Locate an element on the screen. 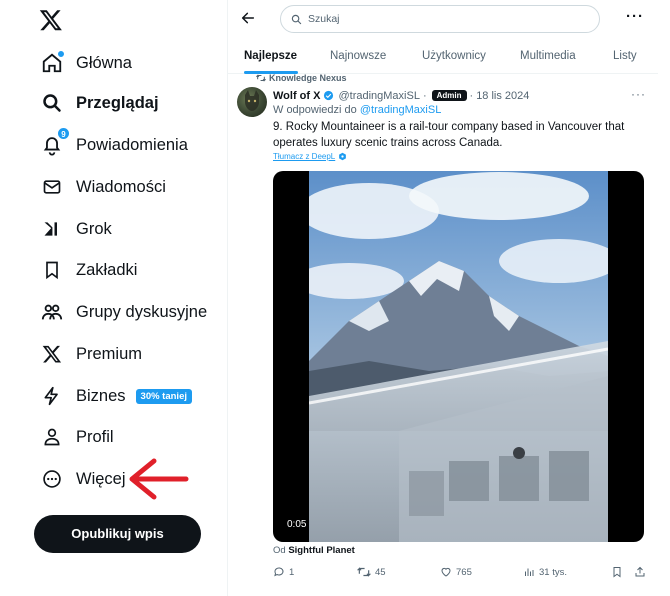 This screenshot has height=596, width=670. tab-people: Użytkownicy is located at coordinates (454, 56).